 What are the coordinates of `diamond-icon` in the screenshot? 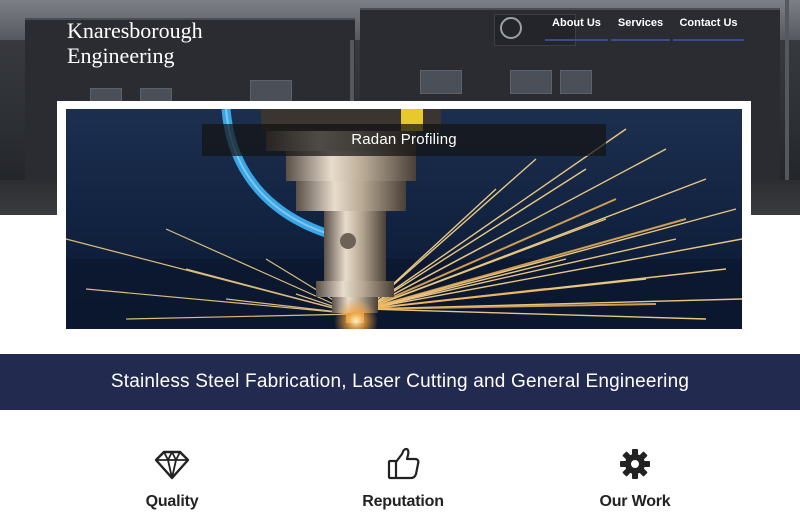 It's located at (172, 465).